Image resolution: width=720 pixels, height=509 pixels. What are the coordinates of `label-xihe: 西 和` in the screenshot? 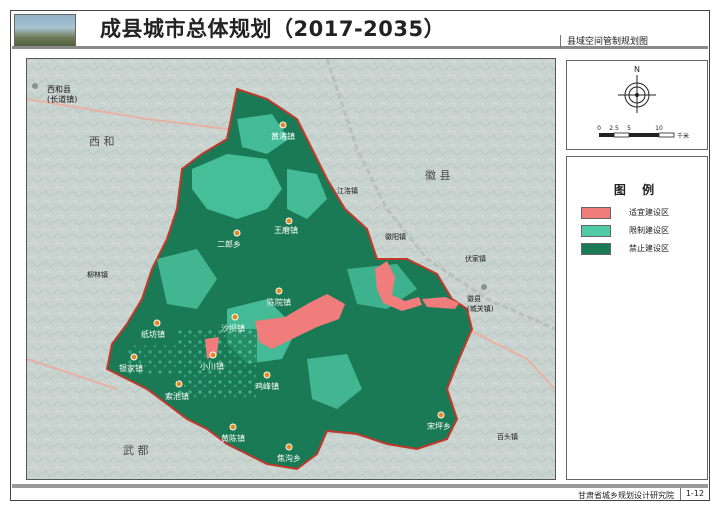 It's located at (102, 141).